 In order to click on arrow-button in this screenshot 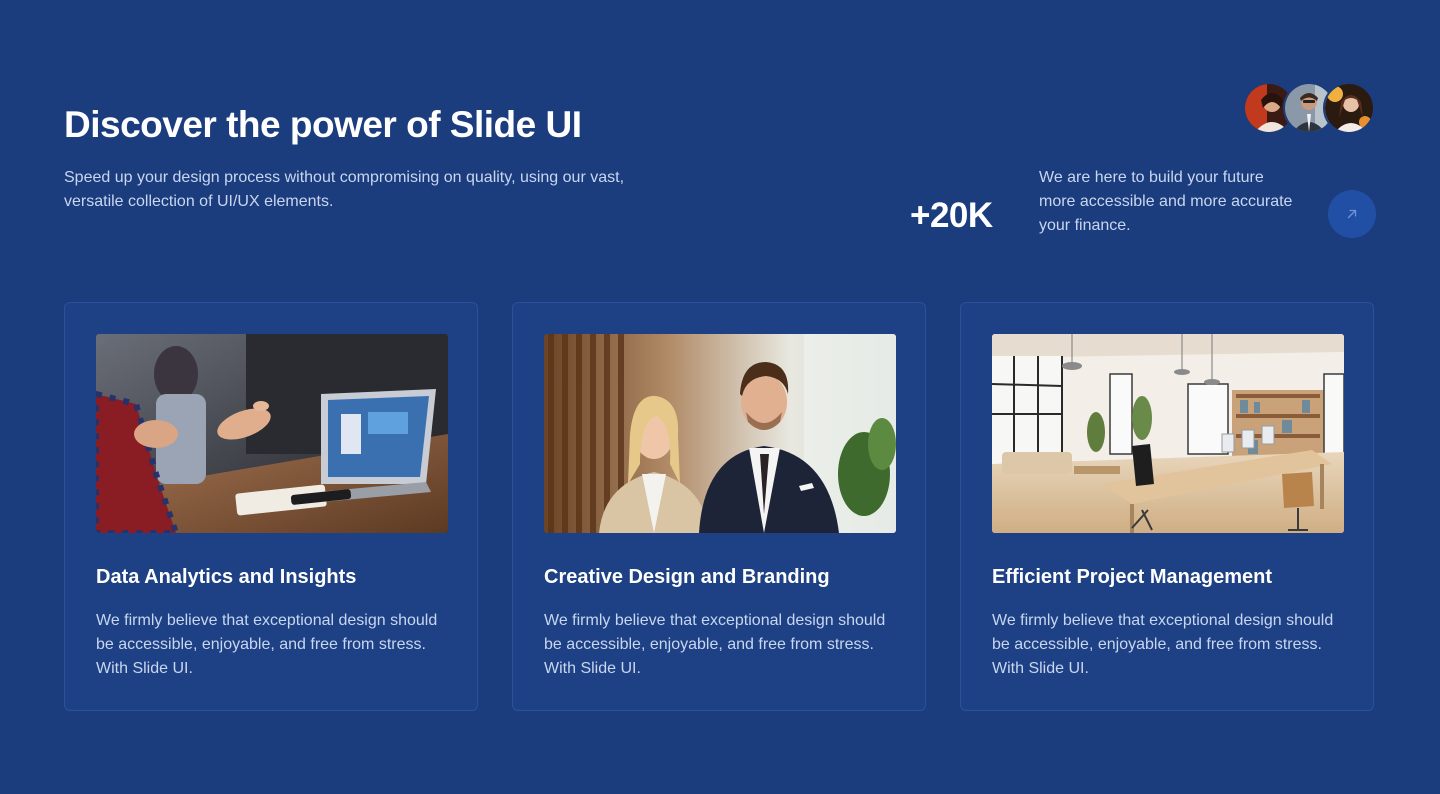, I will do `click(1352, 214)`.